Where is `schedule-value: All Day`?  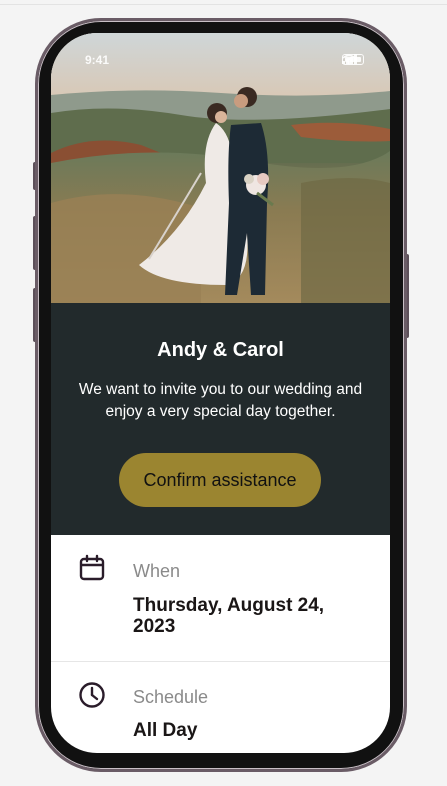
schedule-value: All Day is located at coordinates (165, 730).